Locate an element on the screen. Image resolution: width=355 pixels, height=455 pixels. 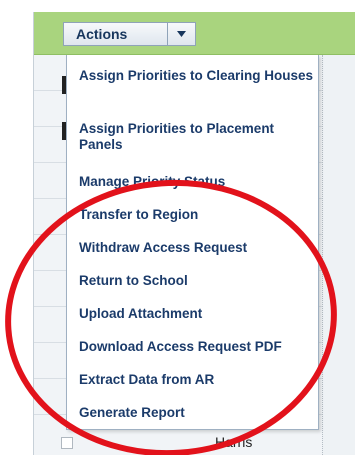
table-cell-name: Harris is located at coordinates (234, 442).